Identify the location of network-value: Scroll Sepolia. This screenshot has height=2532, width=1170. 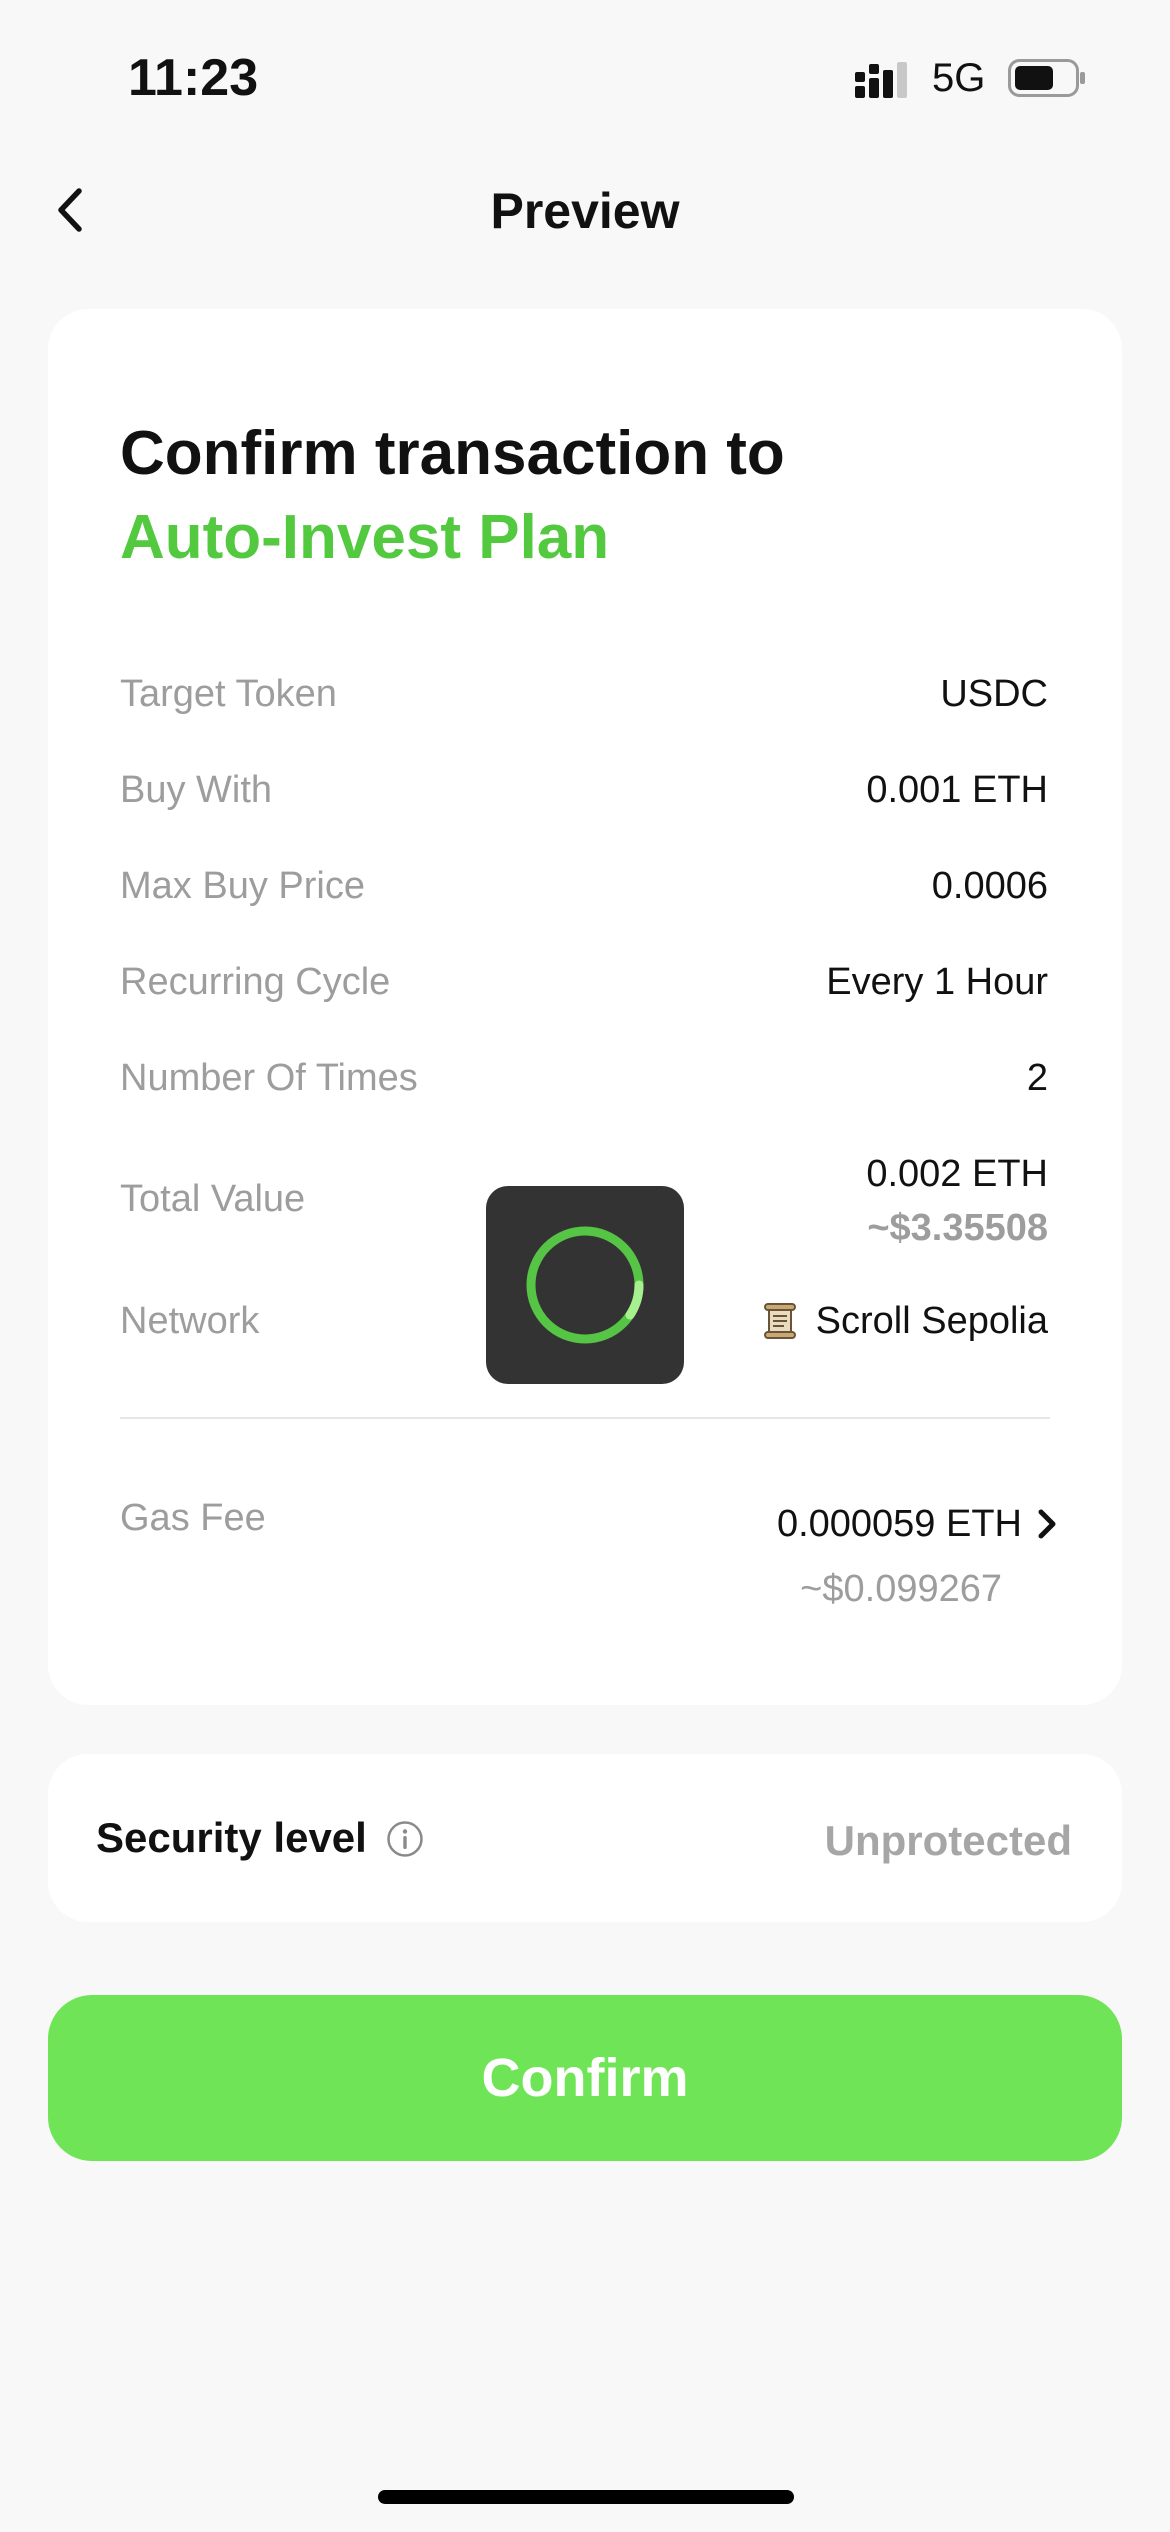
(904, 1321).